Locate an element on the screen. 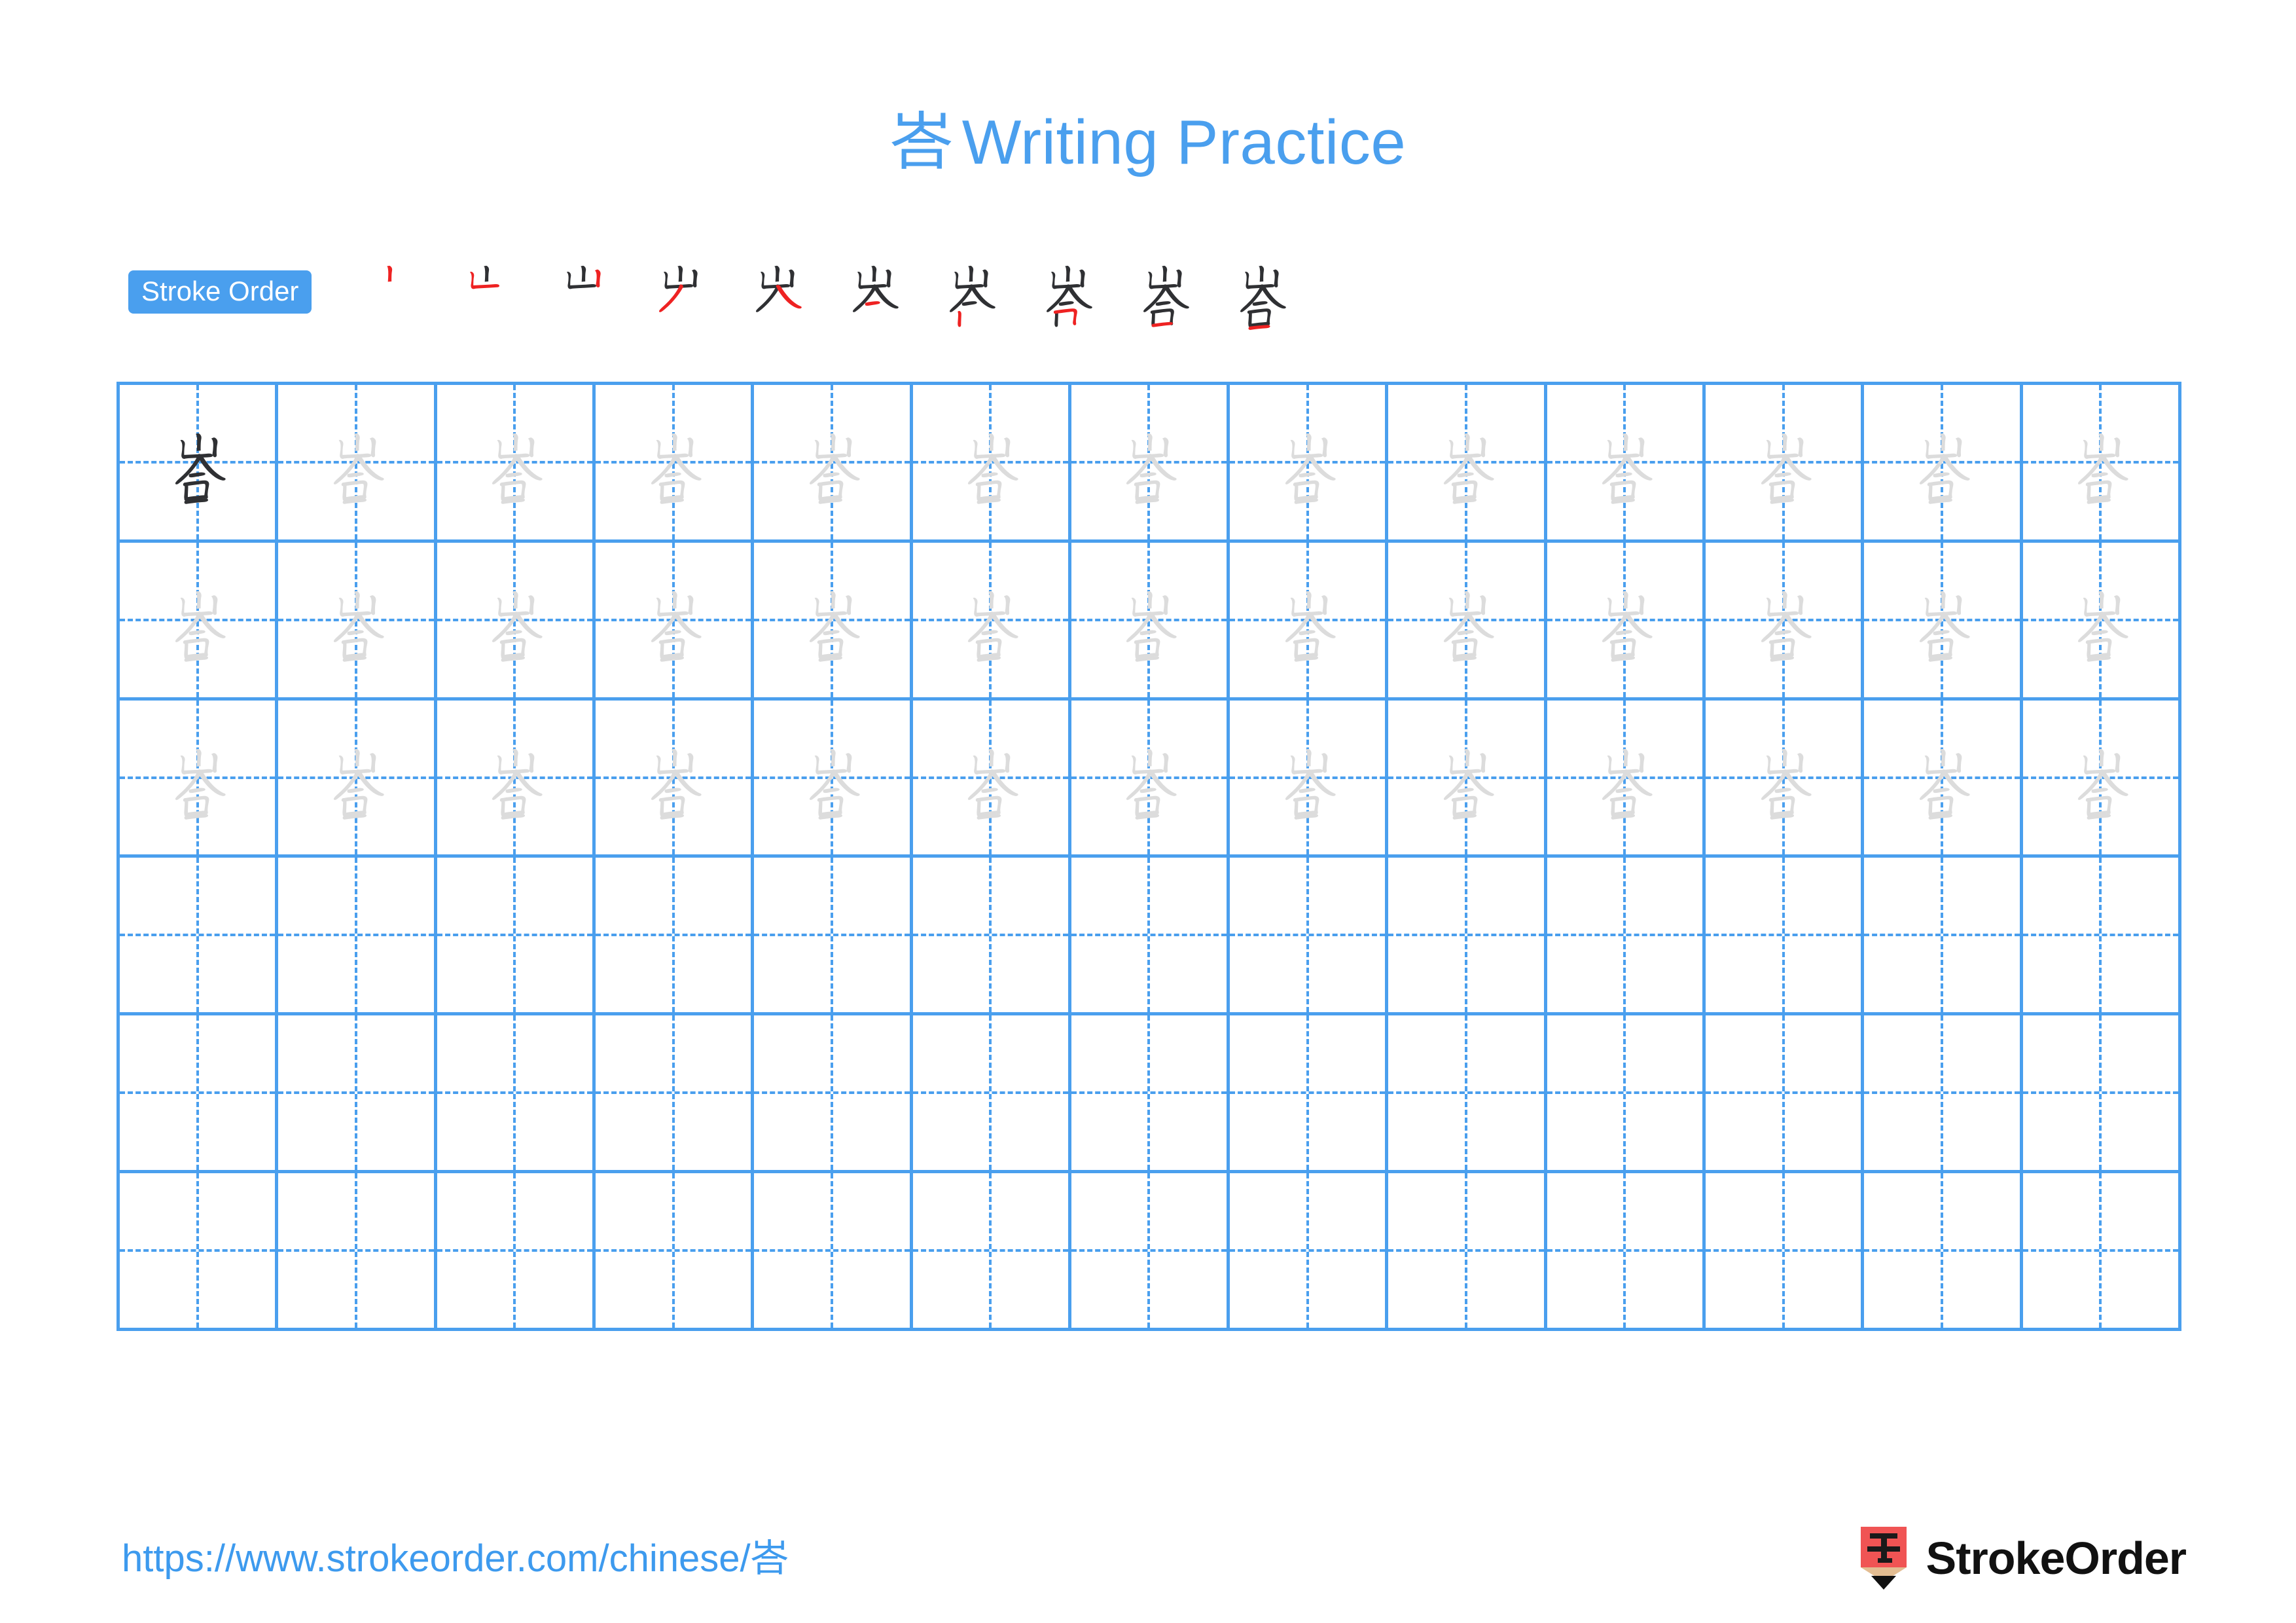 This screenshot has width=2296, height=1623. practice-cell-r5-c12 is located at coordinates (1943, 1094).